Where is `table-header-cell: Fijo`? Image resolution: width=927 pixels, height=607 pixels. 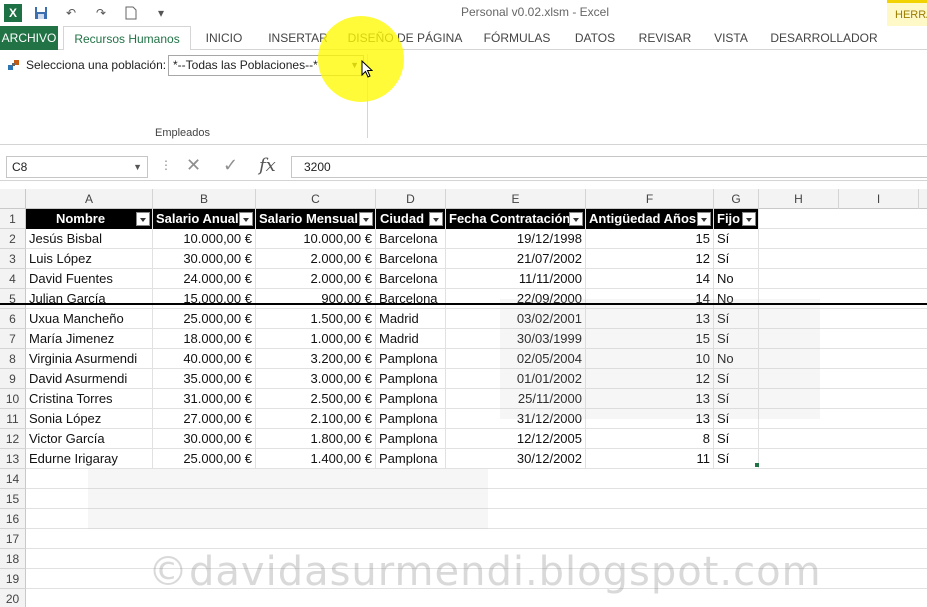 table-header-cell: Fijo is located at coordinates (736, 219).